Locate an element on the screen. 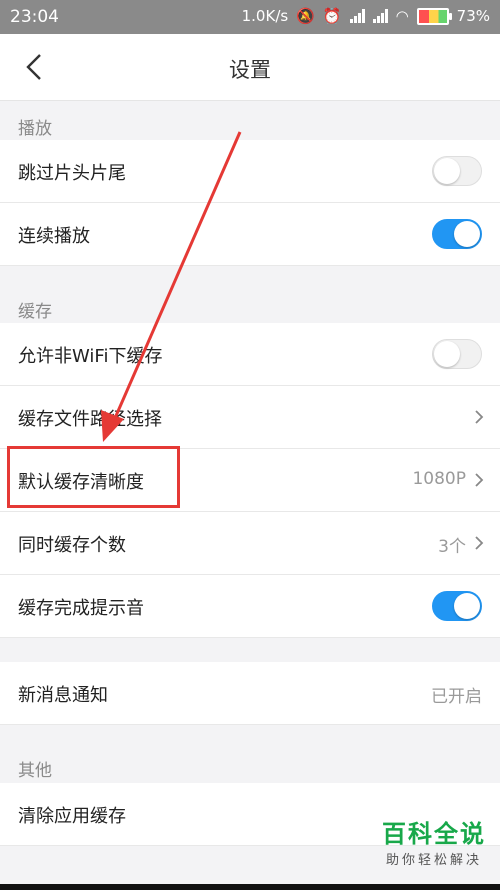 This screenshot has width=500, height=890. watermark-title: 百科全说 is located at coordinates (434, 834).